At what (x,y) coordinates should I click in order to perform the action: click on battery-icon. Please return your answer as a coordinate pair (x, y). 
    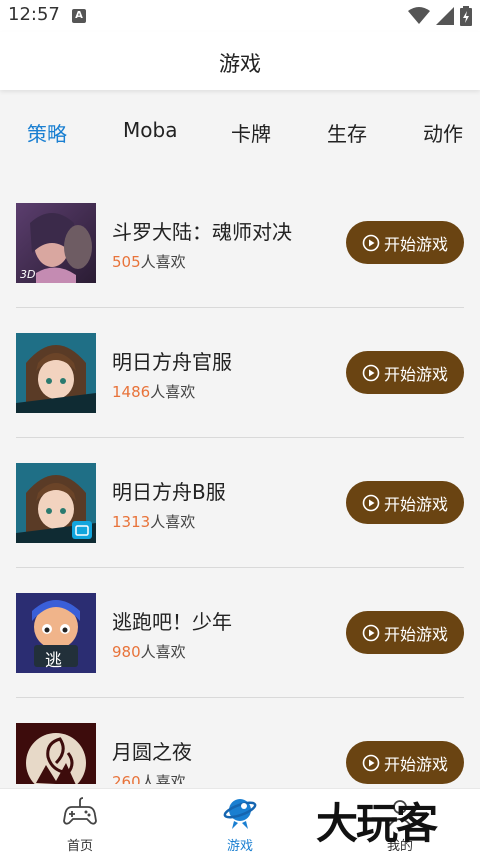
    Looking at the image, I should click on (466, 16).